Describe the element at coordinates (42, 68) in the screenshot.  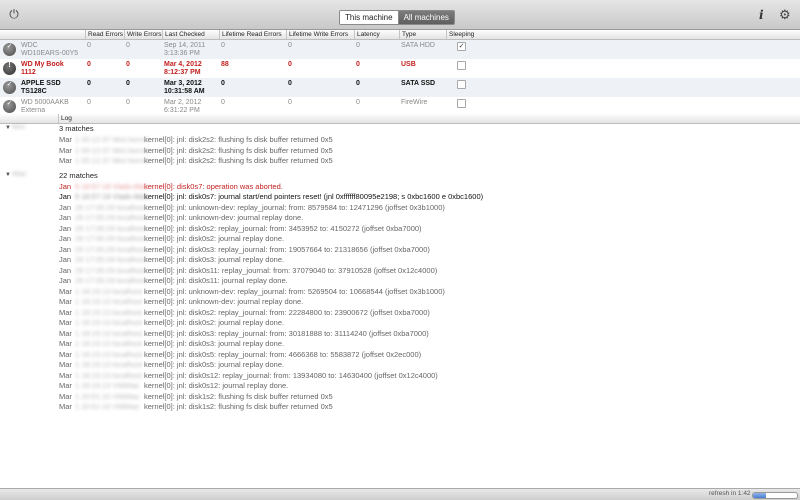
I see `disk-name: WD My Book 1112` at that location.